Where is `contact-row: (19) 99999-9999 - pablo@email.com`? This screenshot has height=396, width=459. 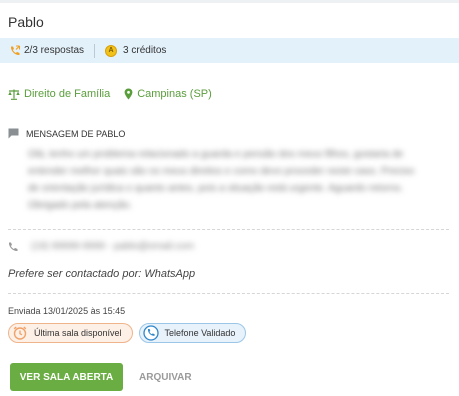 contact-row: (19) 99999-9999 - pablo@email.com is located at coordinates (101, 246).